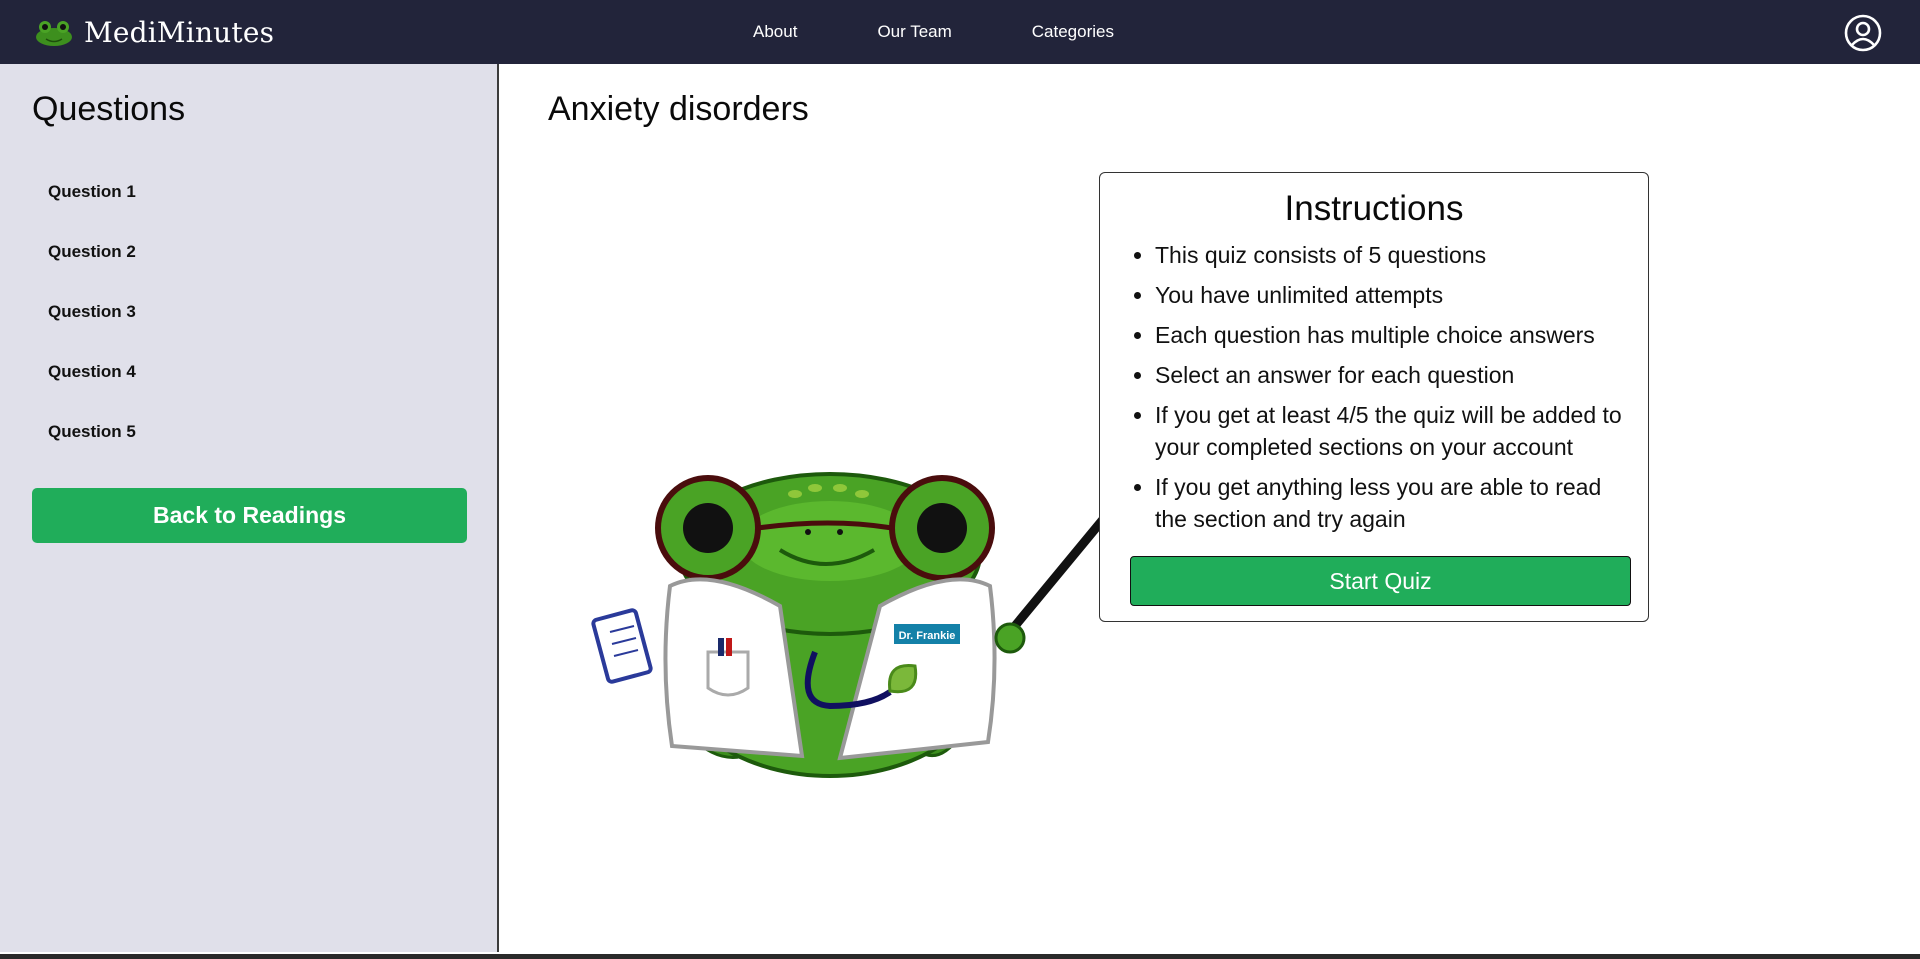  What do you see at coordinates (1395, 375) in the screenshot?
I see `instruction-item: Select an answer for each question` at bounding box center [1395, 375].